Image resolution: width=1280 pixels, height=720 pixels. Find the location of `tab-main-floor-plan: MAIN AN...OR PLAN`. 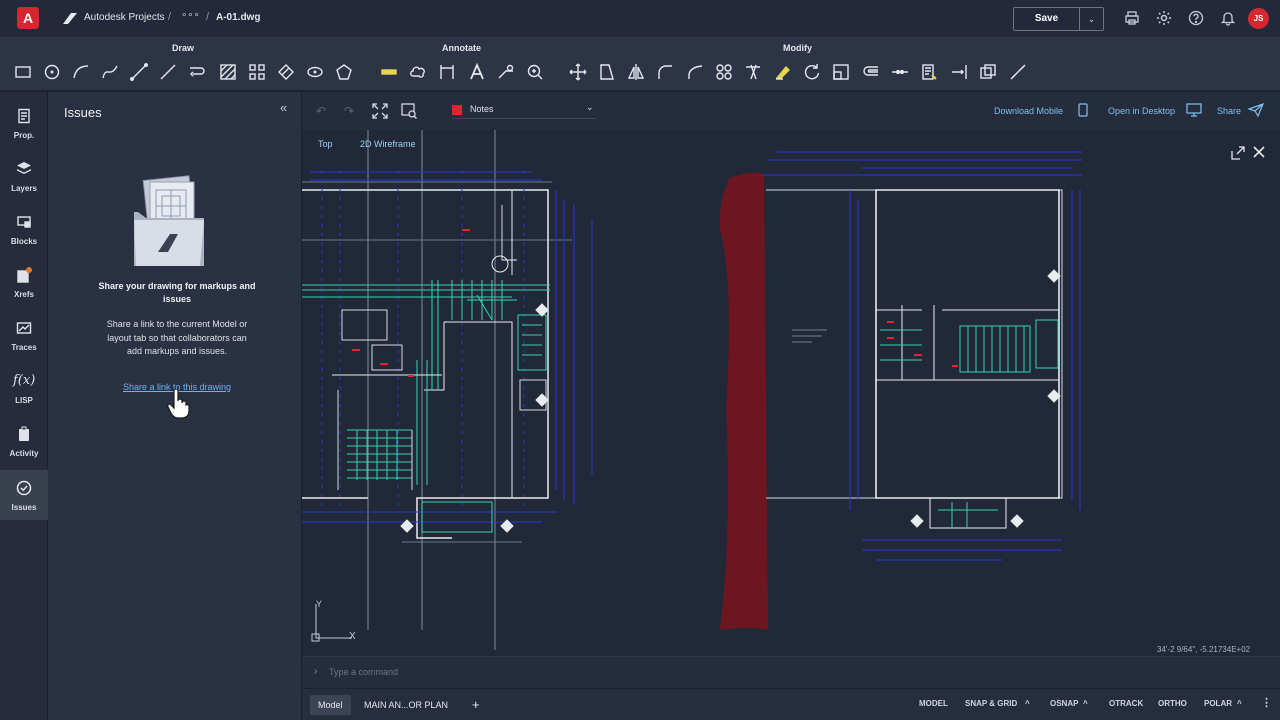

tab-main-floor-plan: MAIN AN...OR PLAN is located at coordinates (406, 705).